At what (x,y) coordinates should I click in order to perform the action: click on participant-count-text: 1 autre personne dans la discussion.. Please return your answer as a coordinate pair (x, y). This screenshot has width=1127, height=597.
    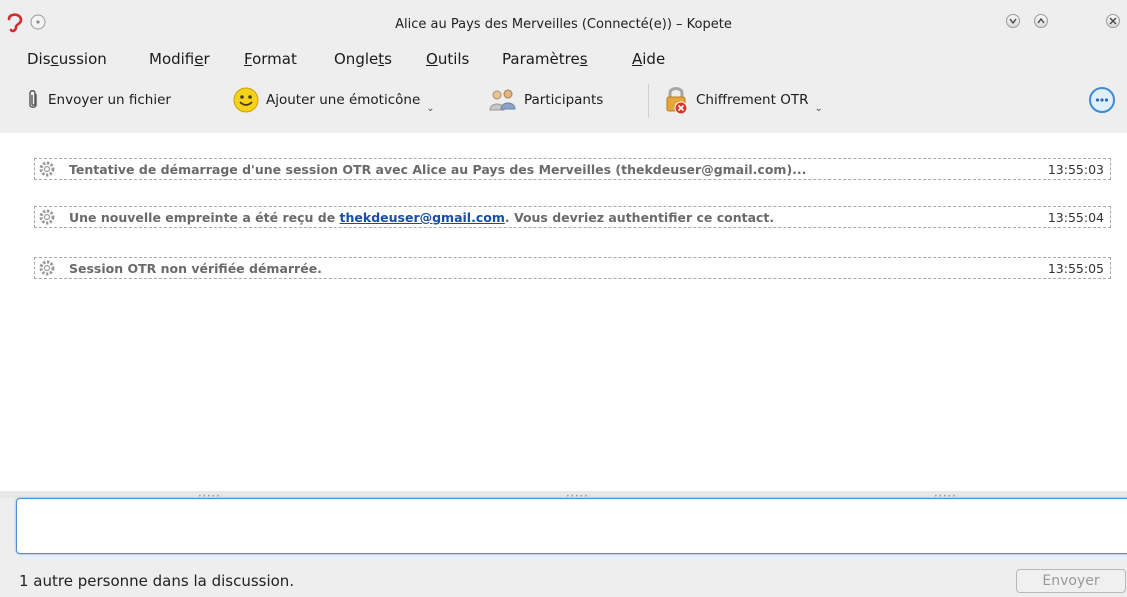
    Looking at the image, I should click on (157, 581).